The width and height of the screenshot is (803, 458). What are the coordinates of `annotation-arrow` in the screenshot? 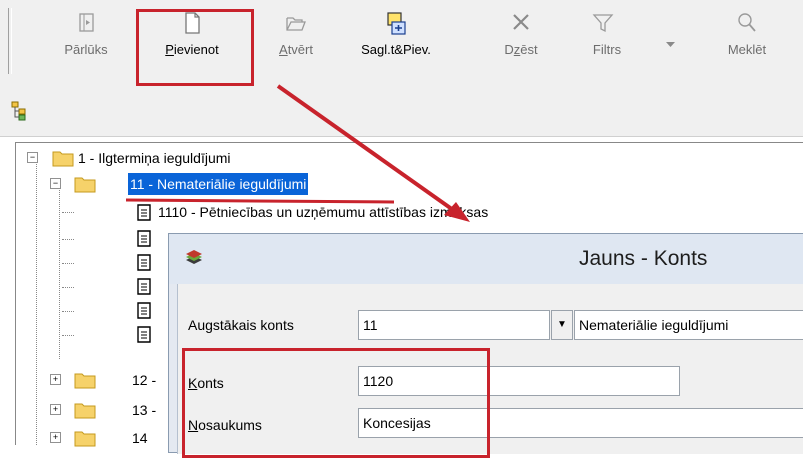 It's located at (367, 149).